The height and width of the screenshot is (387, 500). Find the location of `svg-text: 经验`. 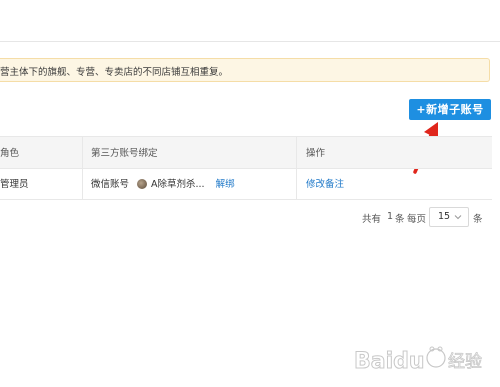

svg-text: 经验 is located at coordinates (465, 362).